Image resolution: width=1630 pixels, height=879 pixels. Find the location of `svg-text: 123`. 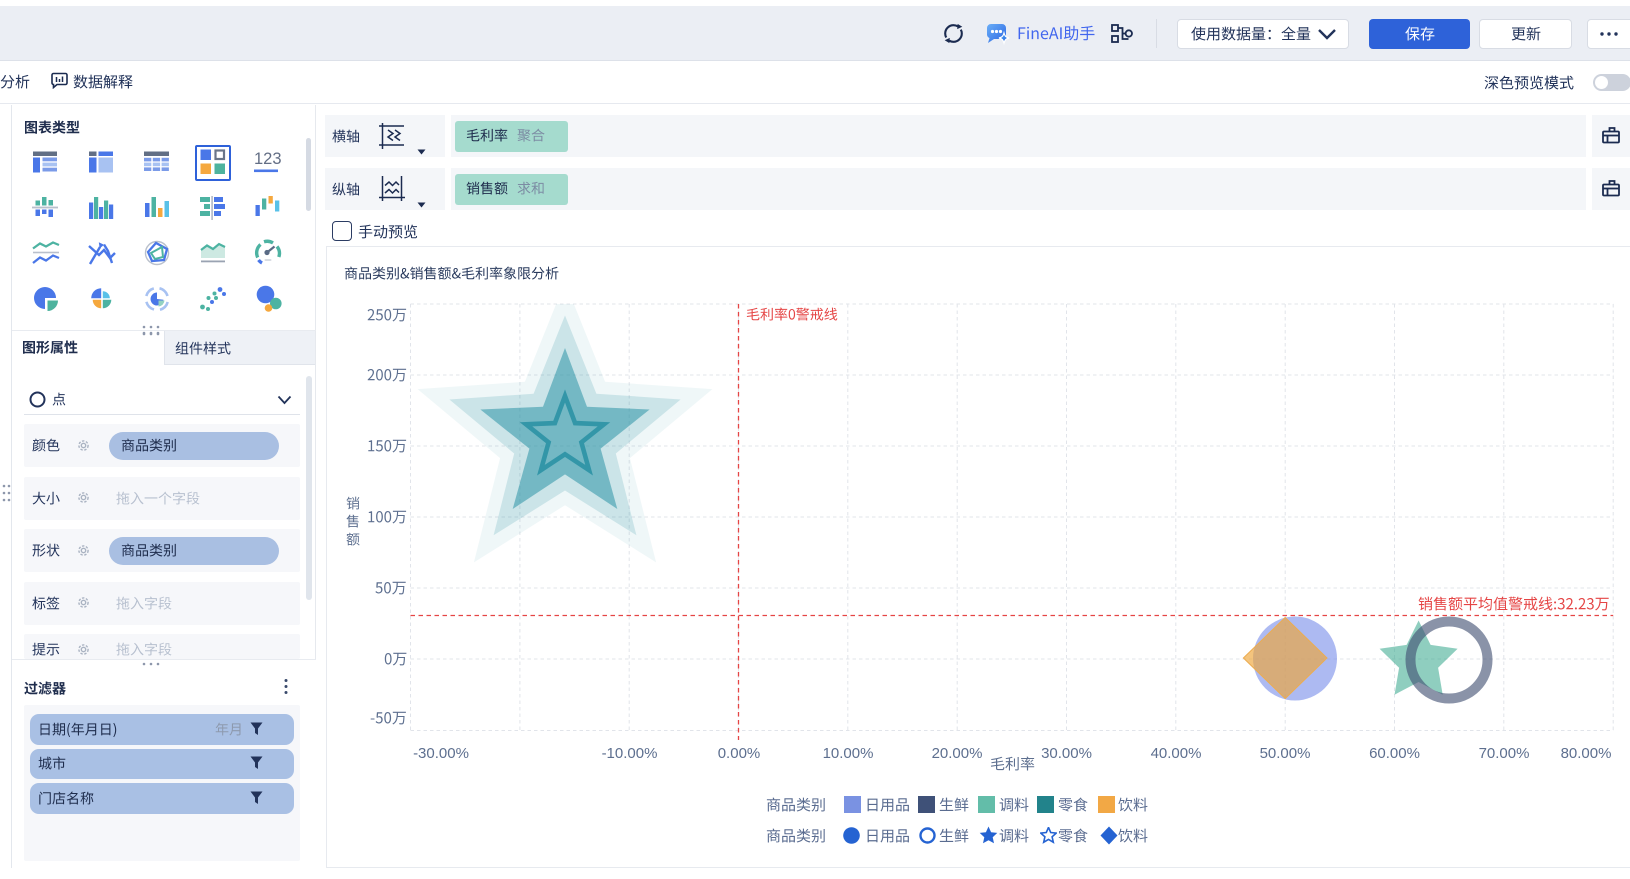

svg-text: 123 is located at coordinates (268, 159).